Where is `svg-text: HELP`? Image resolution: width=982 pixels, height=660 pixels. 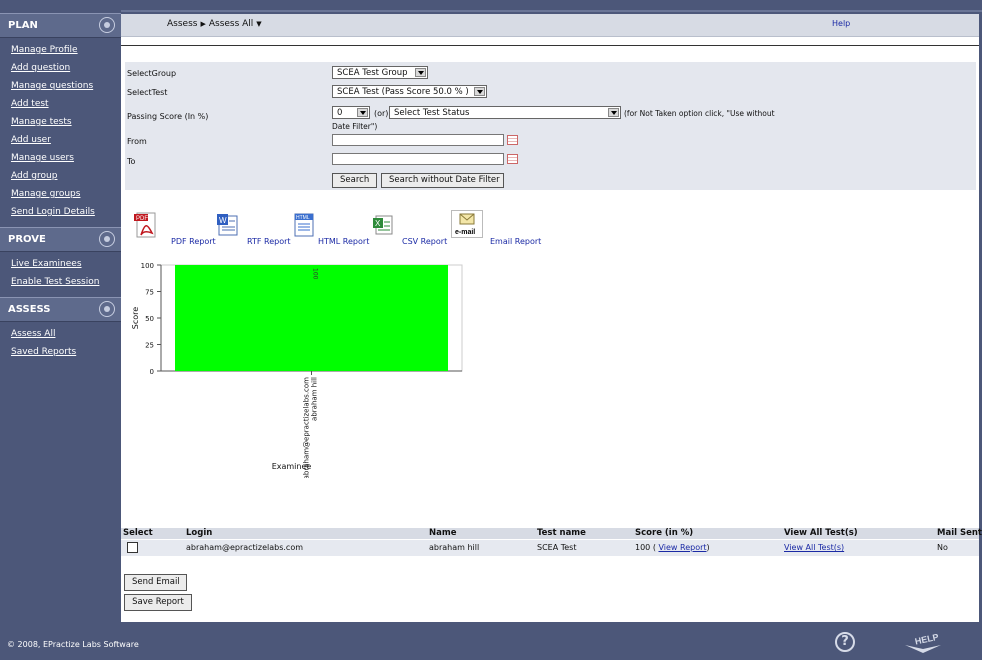 svg-text: HELP is located at coordinates (927, 639).